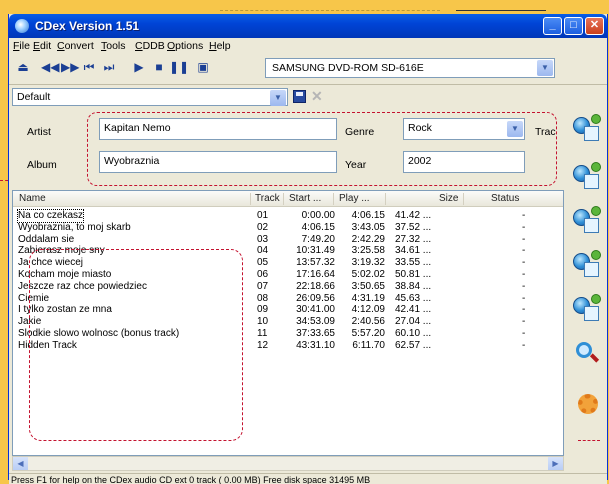  I want to click on menu-file: File, so click(21, 46).